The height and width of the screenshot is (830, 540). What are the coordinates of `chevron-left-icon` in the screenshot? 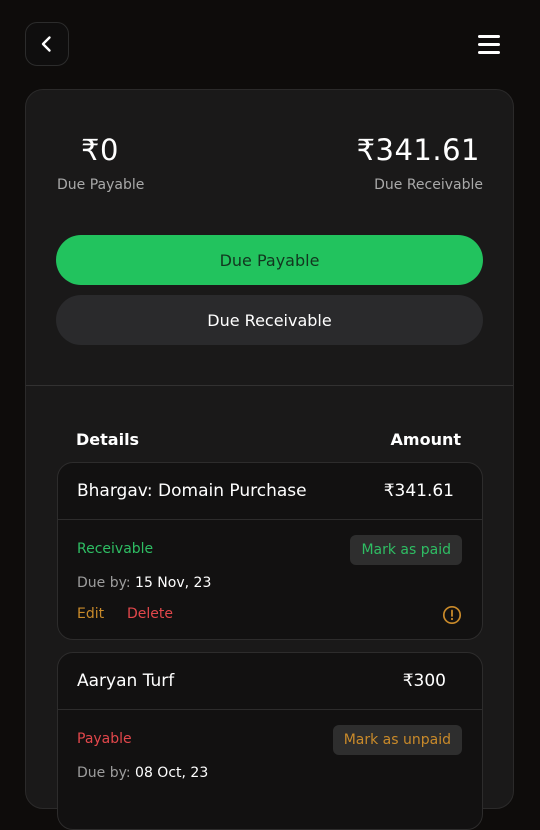 It's located at (46, 44).